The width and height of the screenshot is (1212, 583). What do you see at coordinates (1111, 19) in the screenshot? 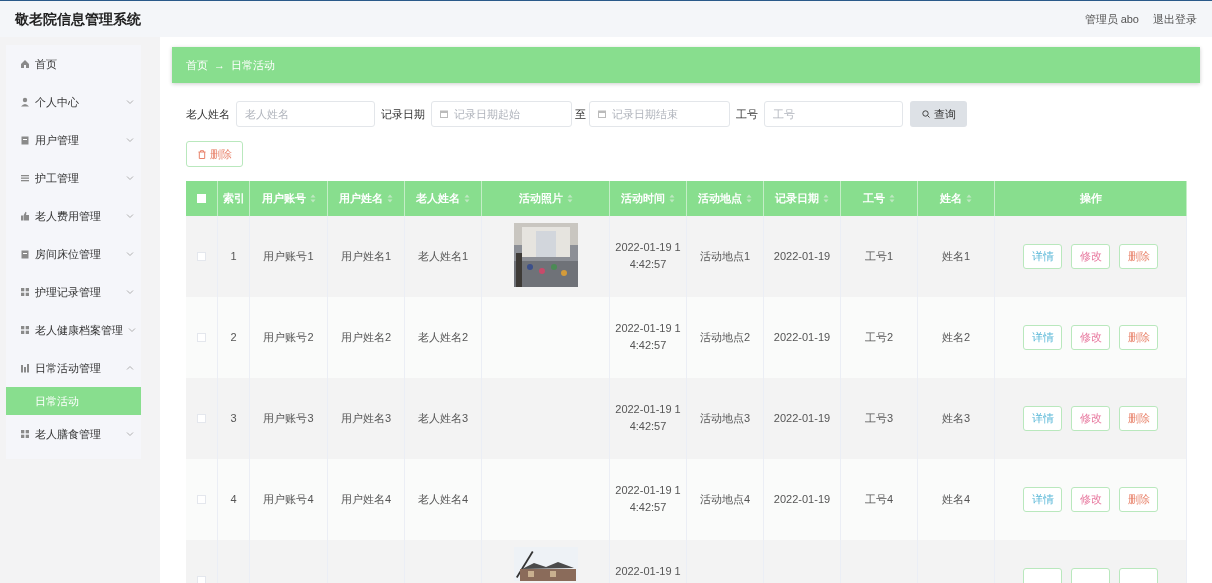
I see `user-label: 管理员 abo` at bounding box center [1111, 19].